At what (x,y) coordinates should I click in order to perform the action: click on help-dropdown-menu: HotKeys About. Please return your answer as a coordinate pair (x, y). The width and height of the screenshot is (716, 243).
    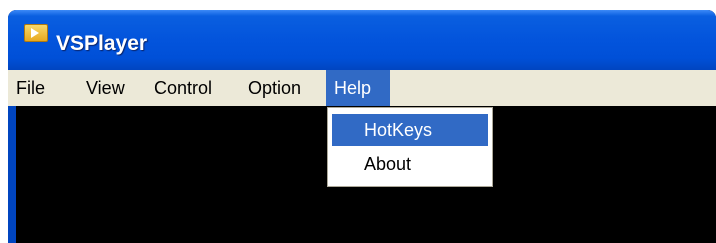
    Looking at the image, I should click on (410, 147).